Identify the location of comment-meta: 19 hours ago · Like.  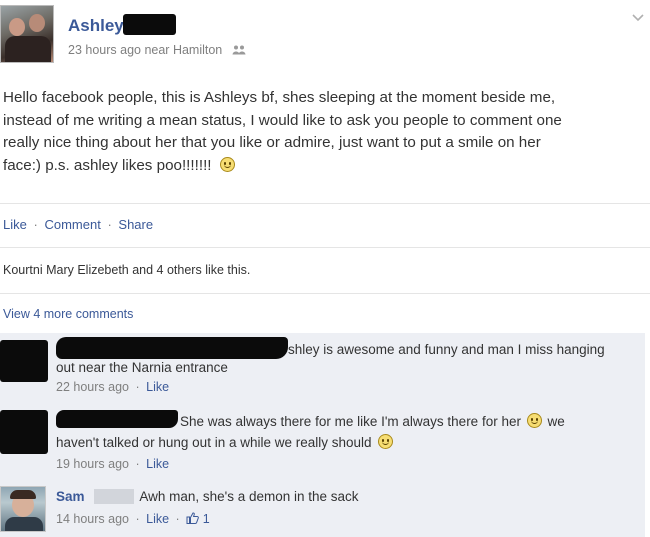
(112, 464).